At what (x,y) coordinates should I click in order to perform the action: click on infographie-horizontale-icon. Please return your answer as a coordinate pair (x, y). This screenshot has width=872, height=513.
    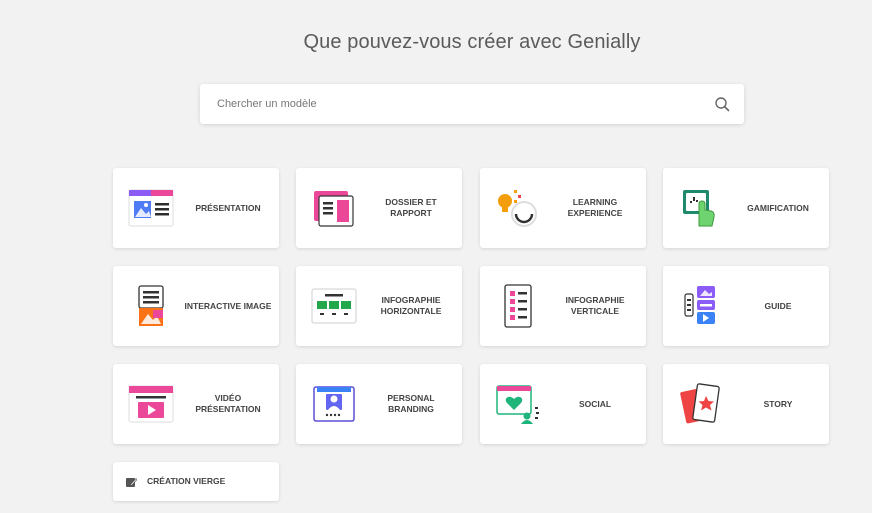
    Looking at the image, I should click on (334, 306).